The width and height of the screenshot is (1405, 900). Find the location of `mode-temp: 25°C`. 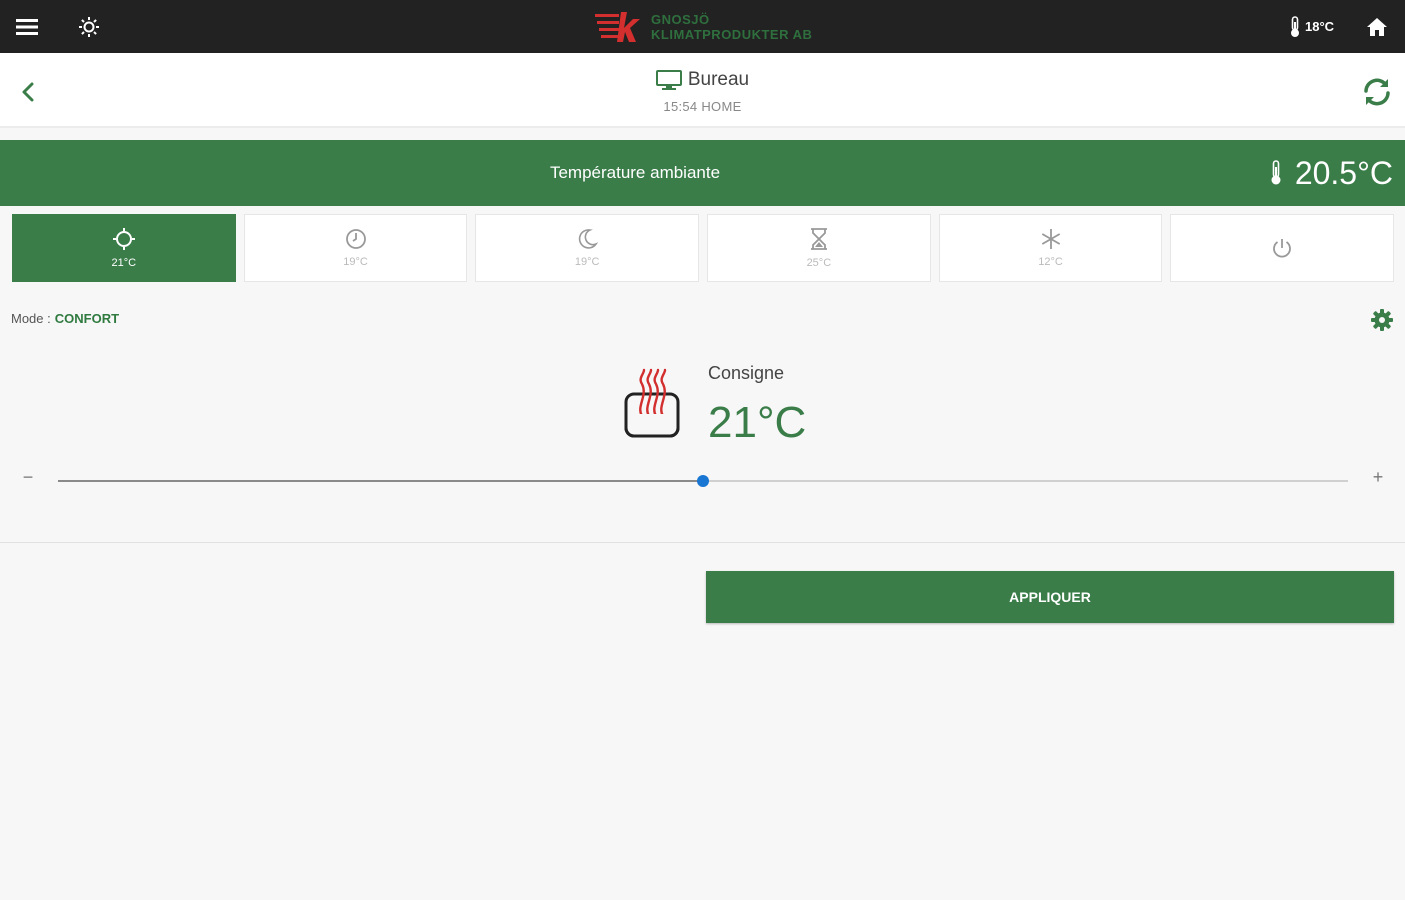

mode-temp: 25°C is located at coordinates (819, 263).